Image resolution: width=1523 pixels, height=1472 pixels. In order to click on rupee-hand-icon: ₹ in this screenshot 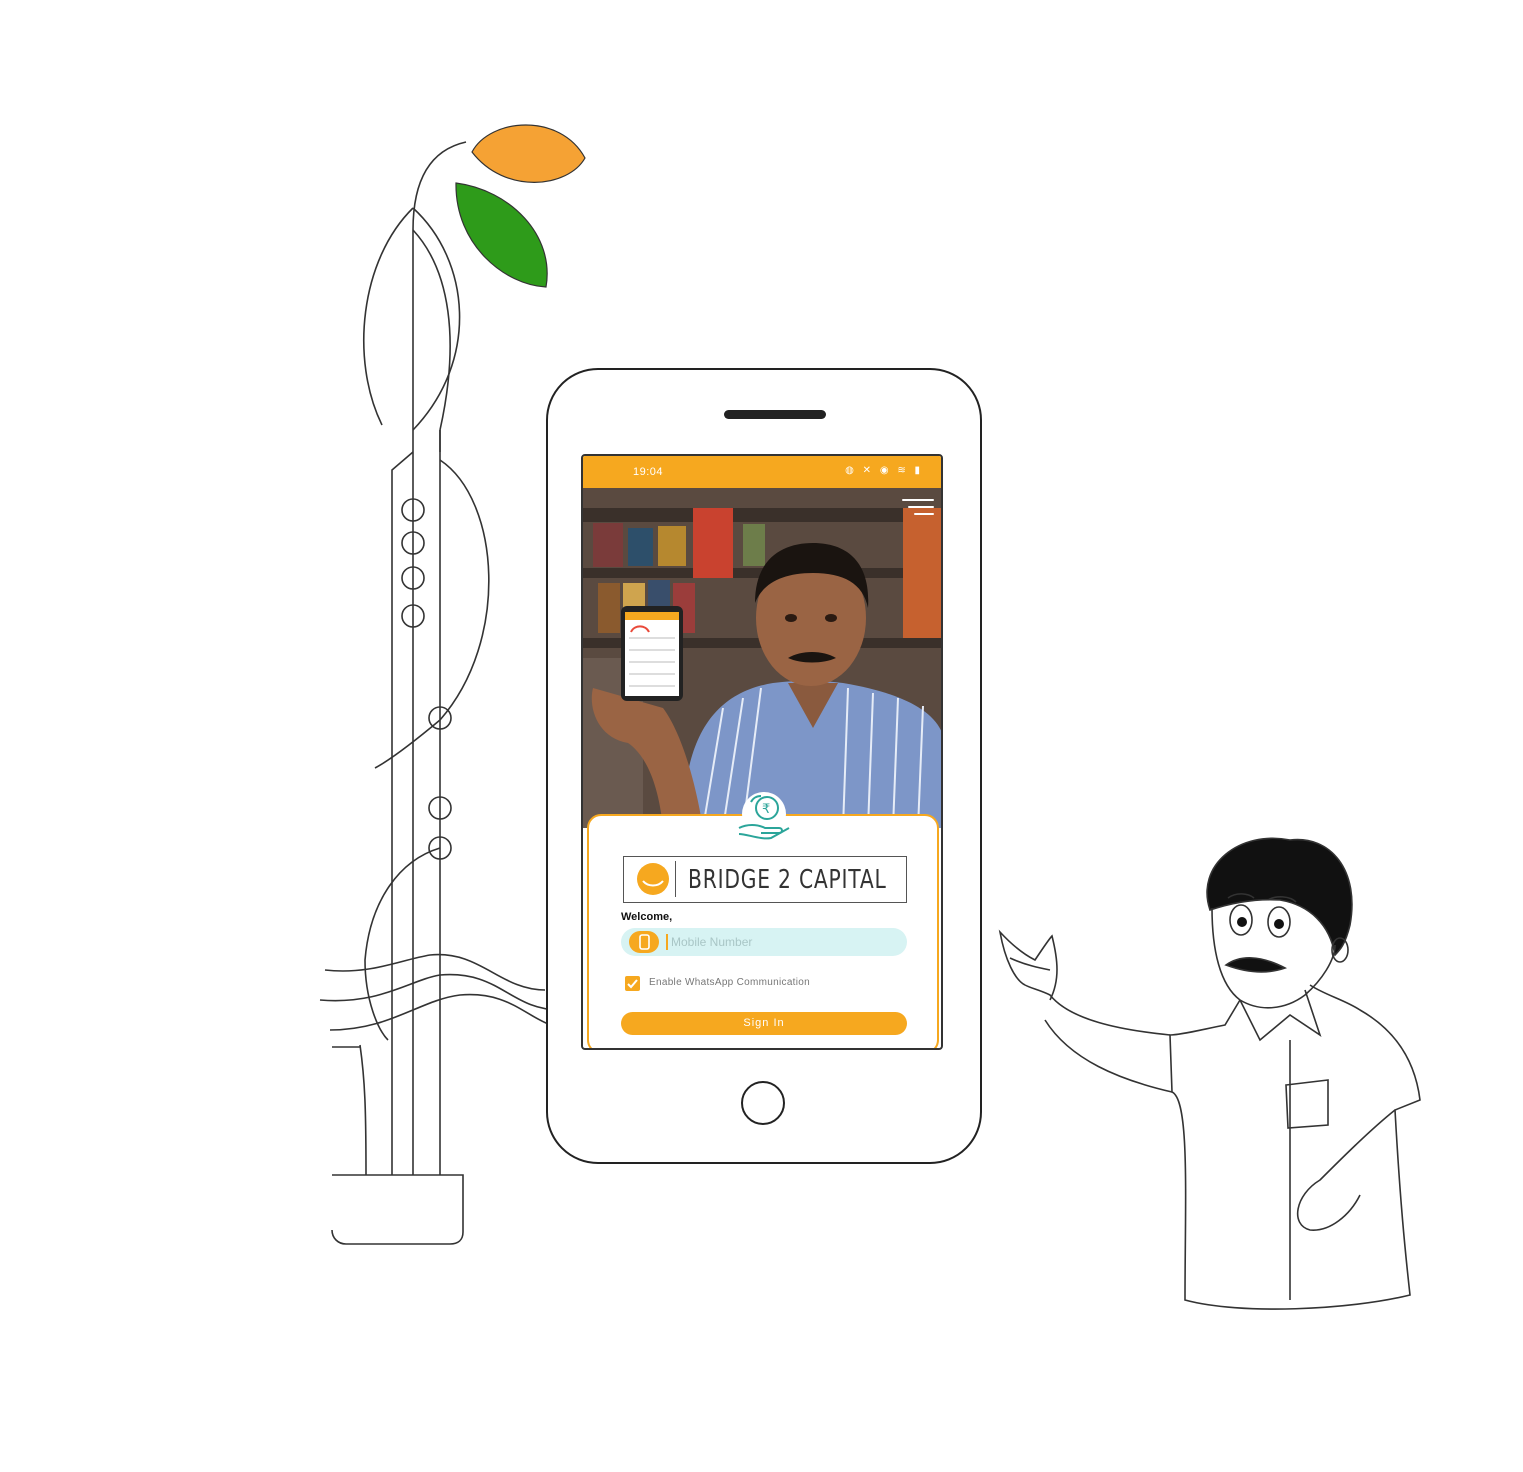, I will do `click(764, 816)`.